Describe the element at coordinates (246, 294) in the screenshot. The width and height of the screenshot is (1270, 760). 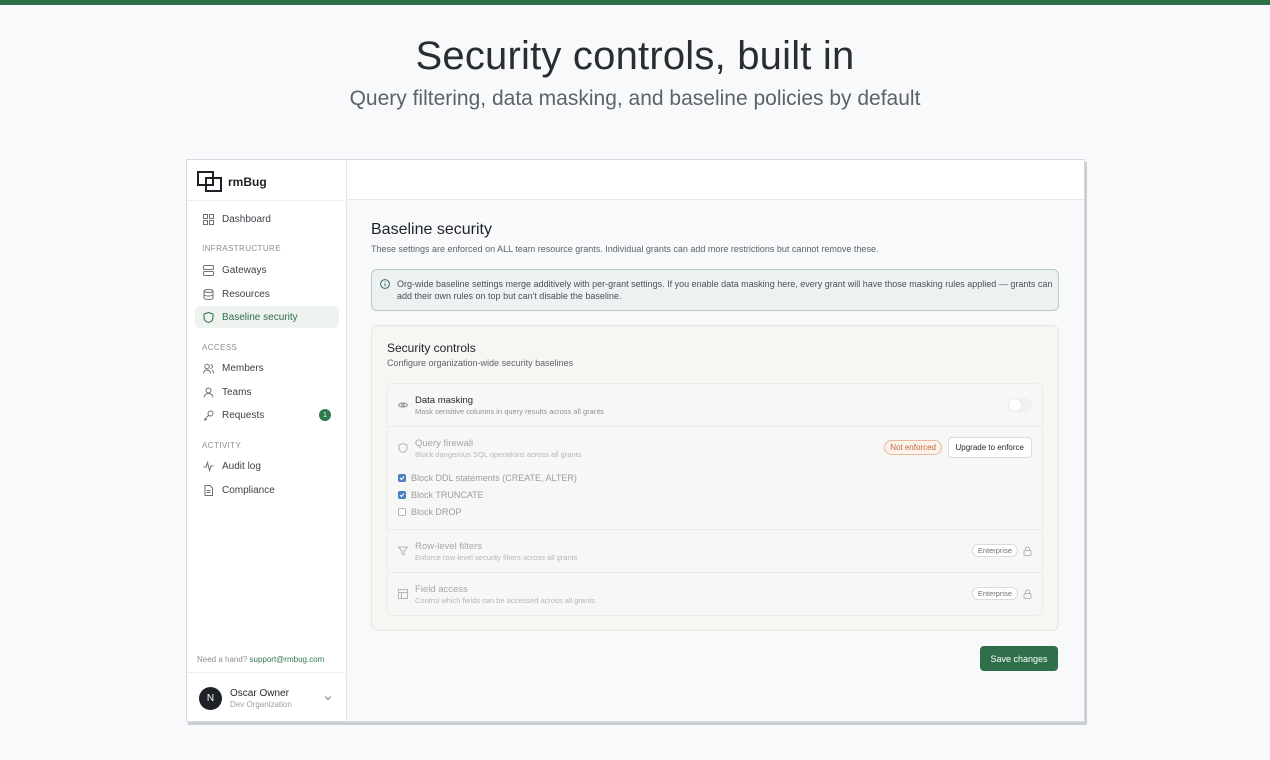
I see `sidebar-item-label: Resources` at that location.